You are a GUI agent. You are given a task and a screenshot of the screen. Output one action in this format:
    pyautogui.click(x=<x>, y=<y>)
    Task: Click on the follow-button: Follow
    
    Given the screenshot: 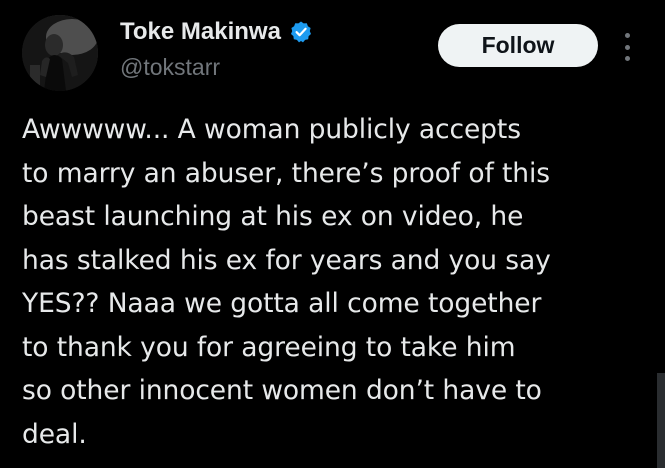 What is the action you would take?
    pyautogui.click(x=518, y=45)
    